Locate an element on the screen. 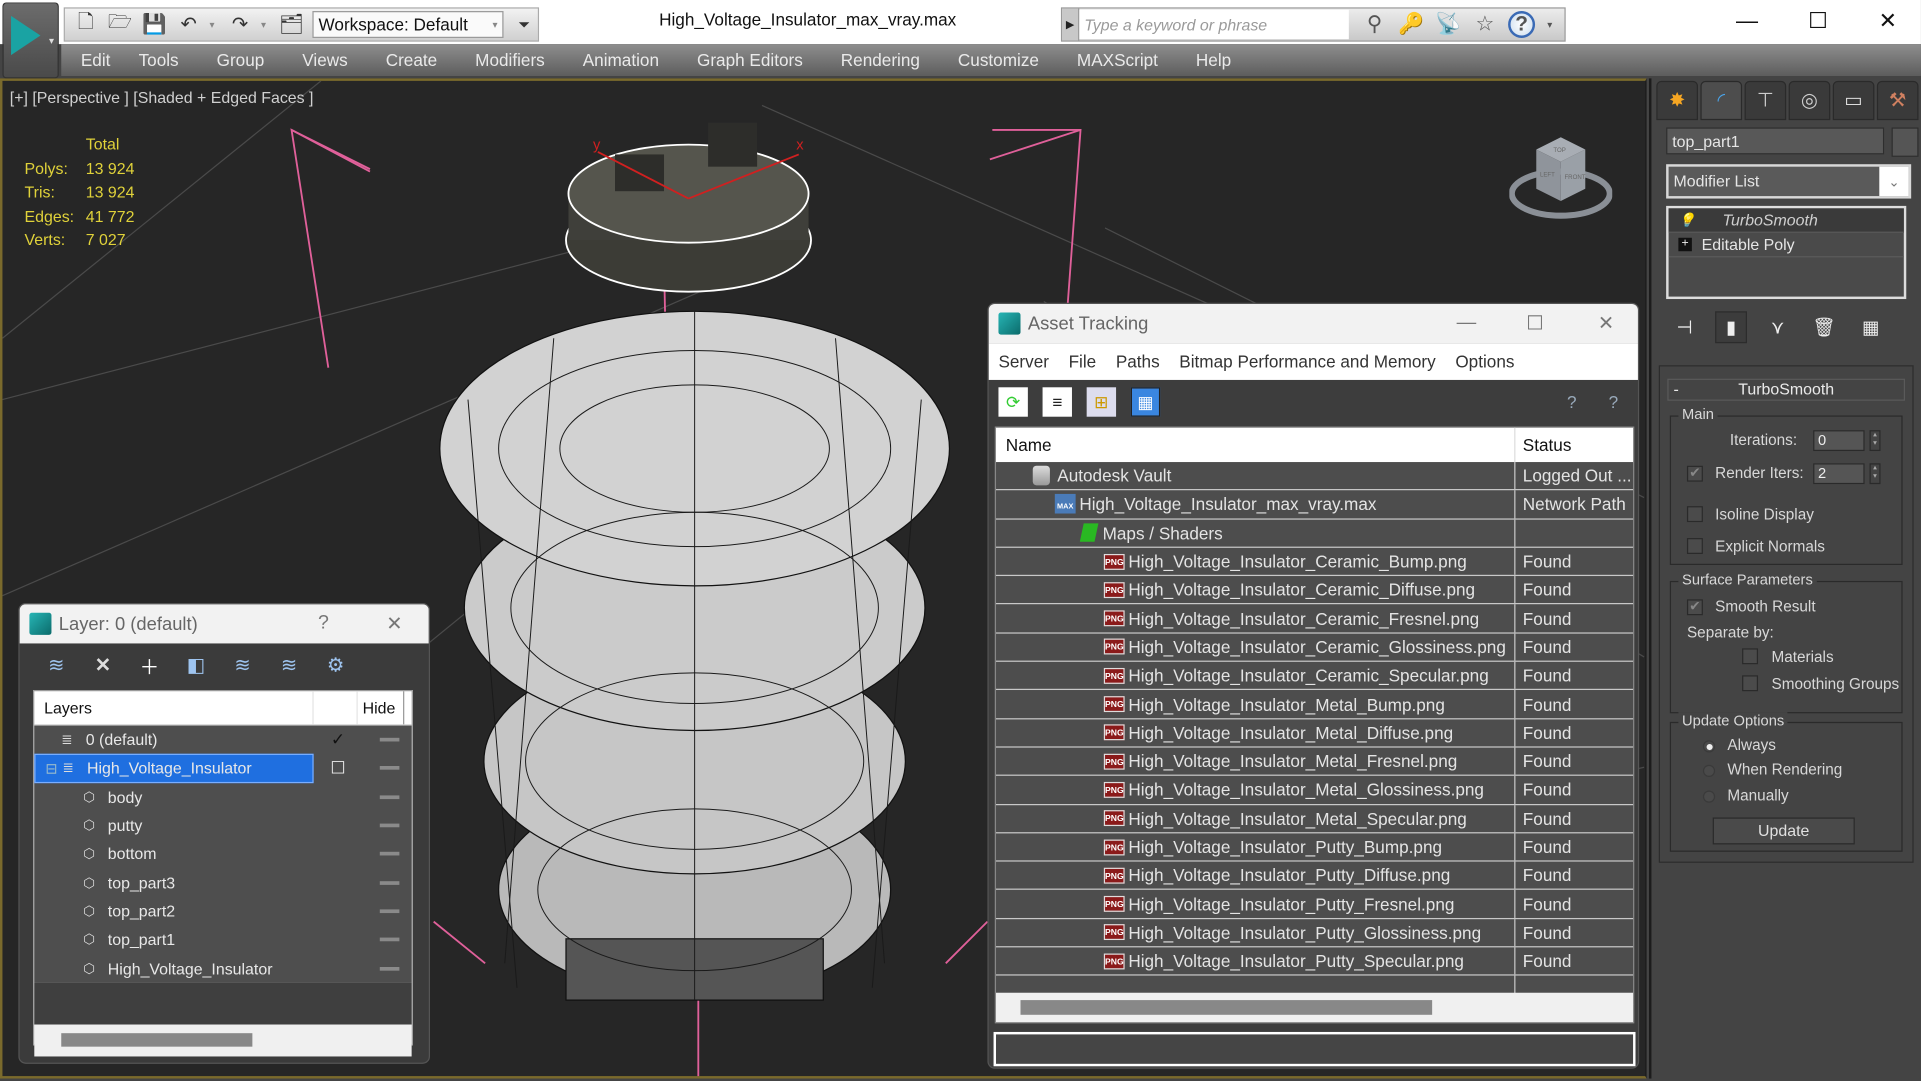 This screenshot has height=1081, width=1921. layer-object-row: ⬡ top_part2 is located at coordinates (222, 911).